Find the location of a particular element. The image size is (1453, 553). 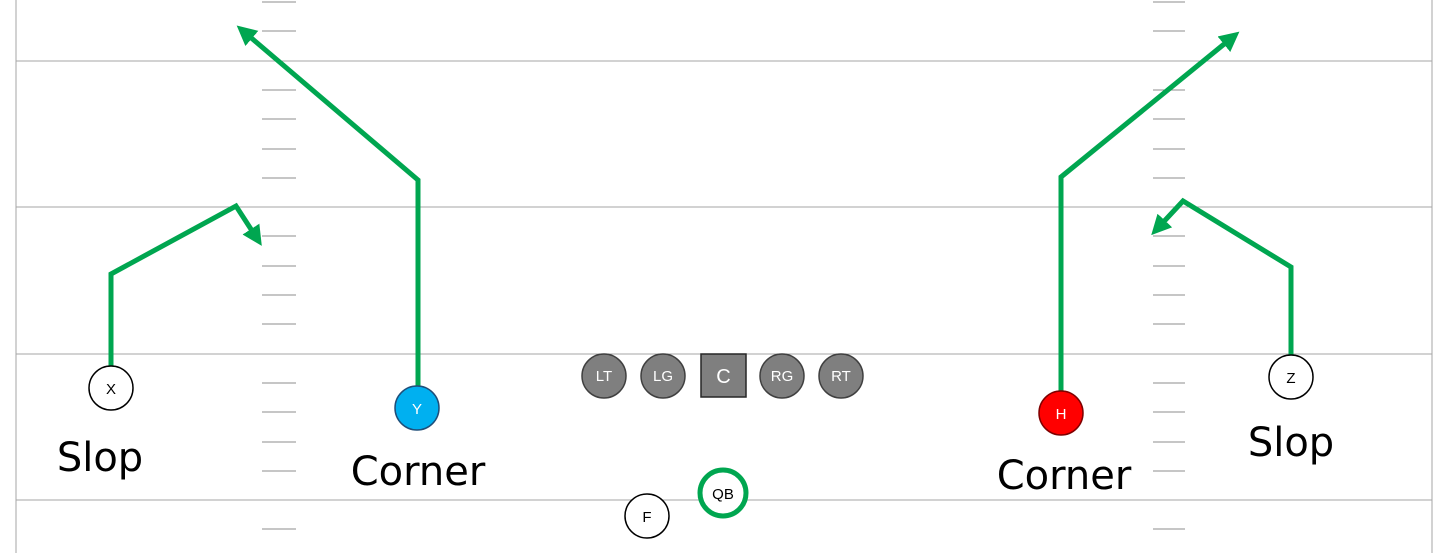

lt-player-label: LT is located at coordinates (604, 376).